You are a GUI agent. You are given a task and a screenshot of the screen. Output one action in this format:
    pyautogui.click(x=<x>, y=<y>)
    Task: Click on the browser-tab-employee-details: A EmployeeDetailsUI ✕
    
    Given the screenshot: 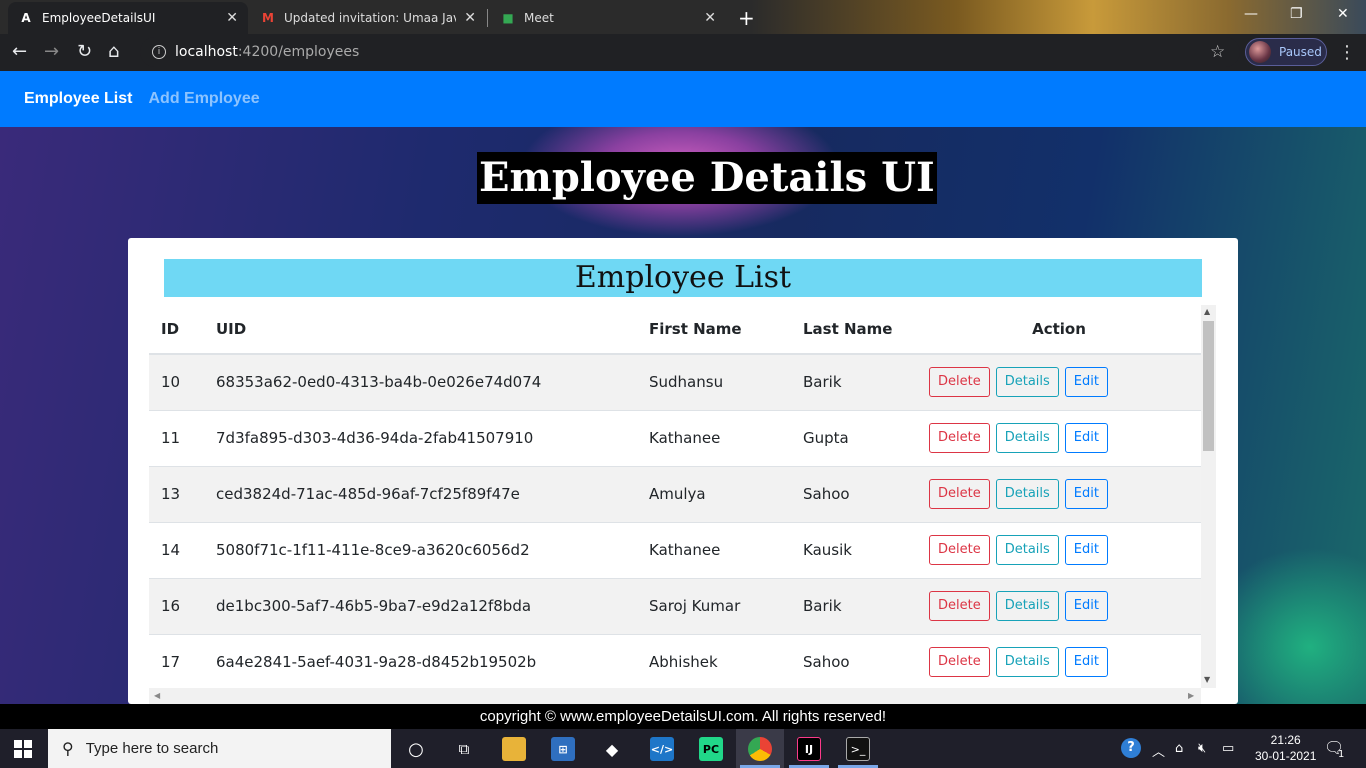 What is the action you would take?
    pyautogui.click(x=128, y=18)
    